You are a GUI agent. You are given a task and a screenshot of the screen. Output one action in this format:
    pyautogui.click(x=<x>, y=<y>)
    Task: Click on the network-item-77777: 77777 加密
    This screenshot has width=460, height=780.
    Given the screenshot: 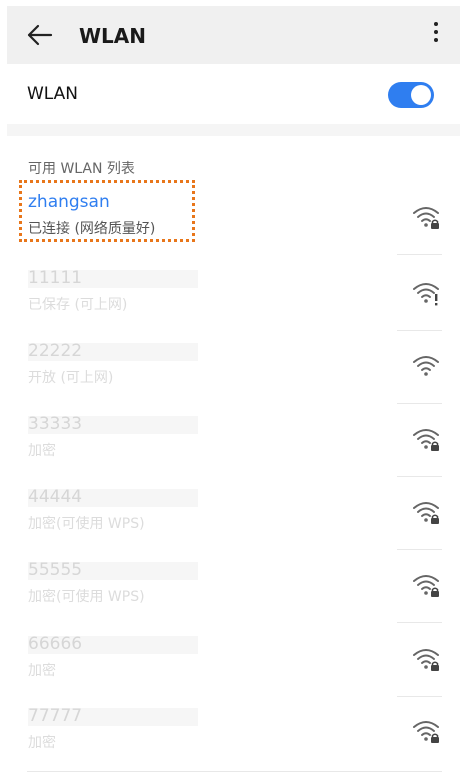 What is the action you would take?
    pyautogui.click(x=233, y=732)
    